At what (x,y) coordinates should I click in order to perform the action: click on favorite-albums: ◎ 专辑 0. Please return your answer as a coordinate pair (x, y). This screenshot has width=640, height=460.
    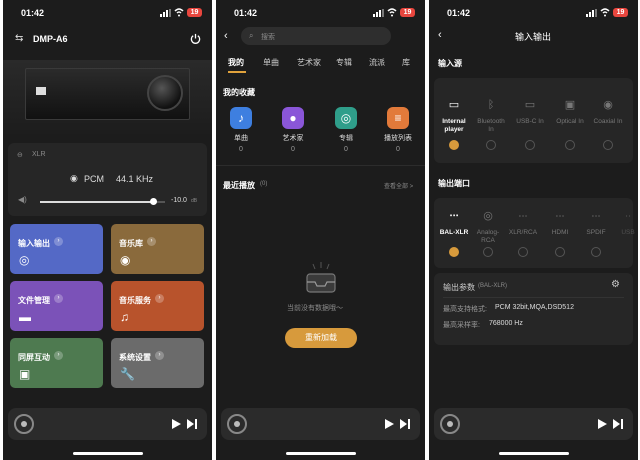
    Looking at the image, I should click on (346, 130).